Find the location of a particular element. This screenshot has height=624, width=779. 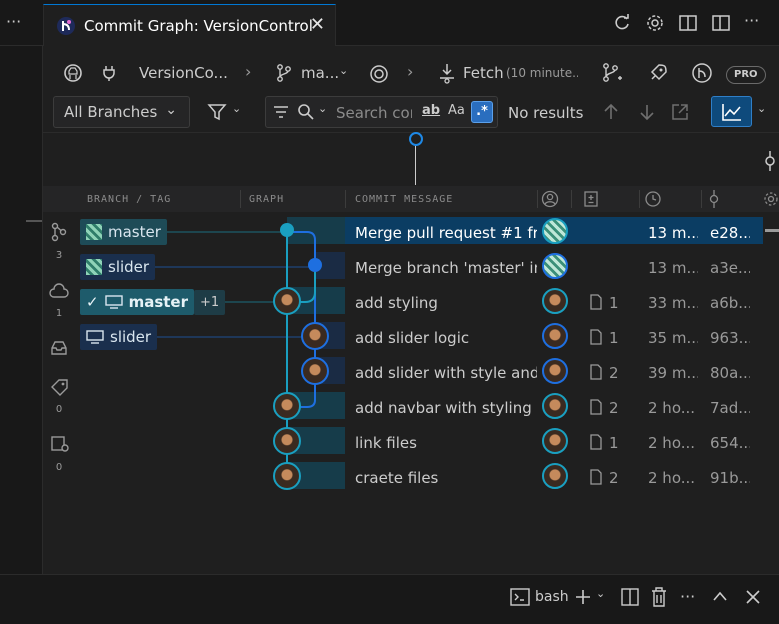

search-box: ⌄ Search commits ab Aa .* is located at coordinates (381, 112).